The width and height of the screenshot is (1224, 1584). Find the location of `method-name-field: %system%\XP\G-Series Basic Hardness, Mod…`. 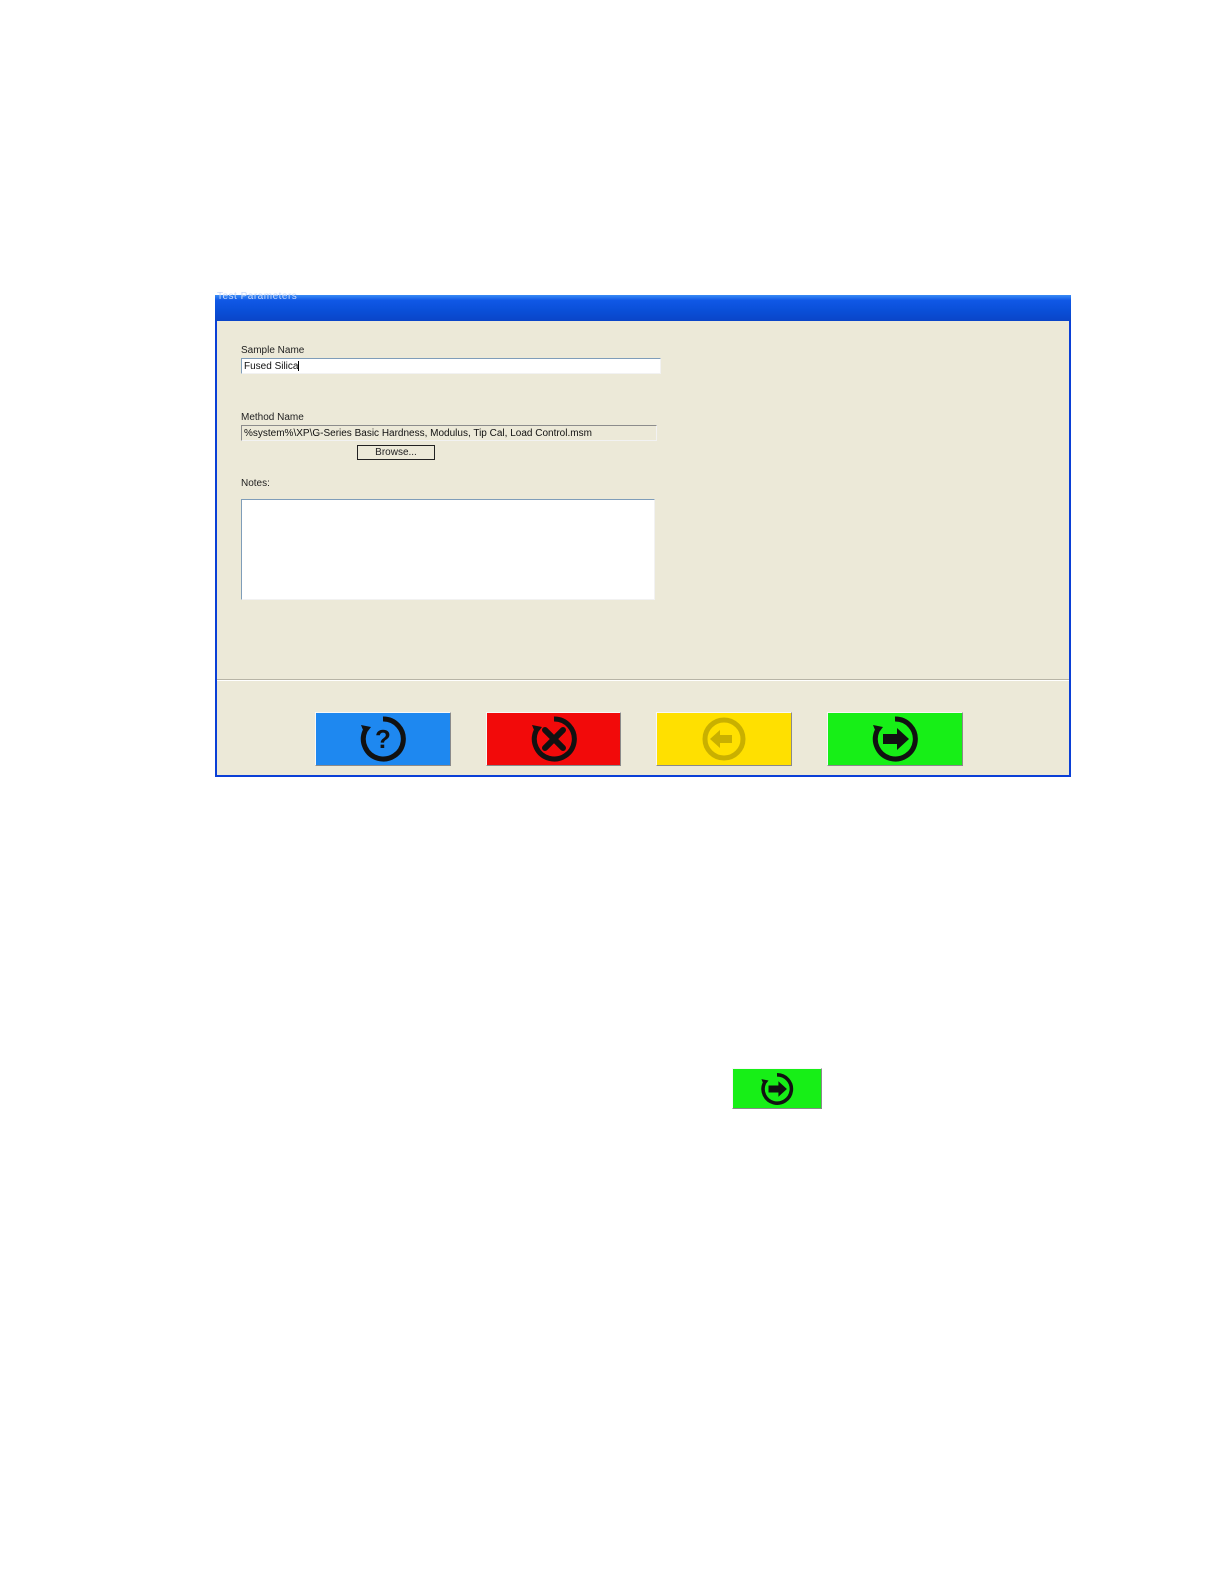

method-name-field: %system%\XP\G-Series Basic Hardness, Mod… is located at coordinates (449, 433).